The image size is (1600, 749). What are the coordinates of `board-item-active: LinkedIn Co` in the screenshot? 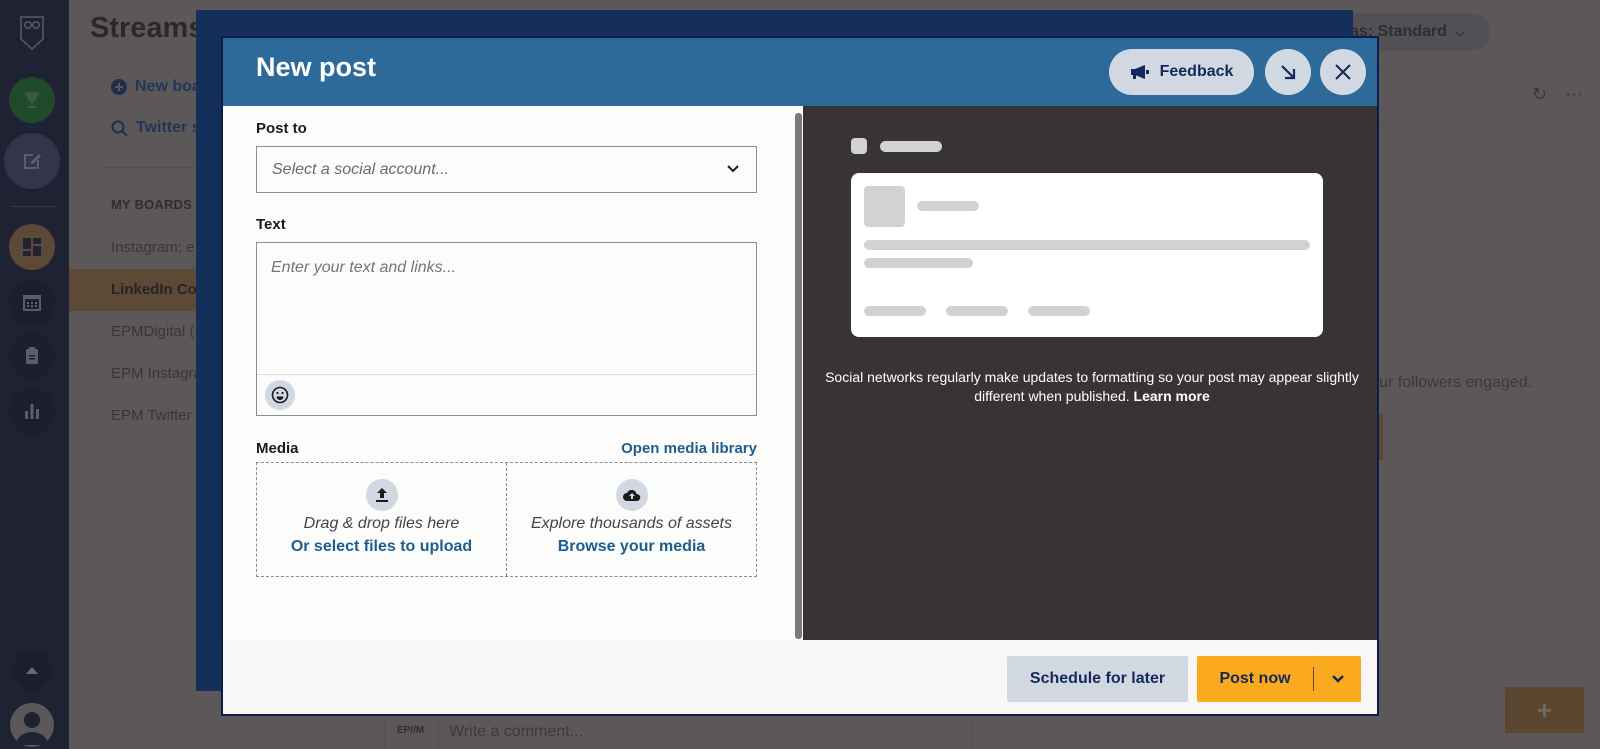 It's located at (134, 290).